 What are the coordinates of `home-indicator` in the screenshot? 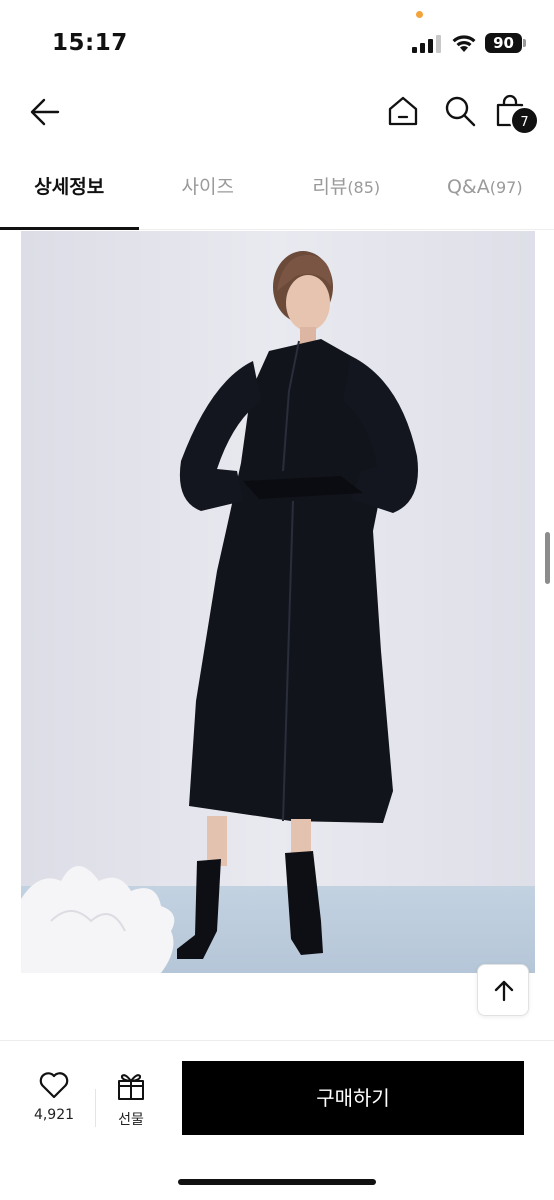 It's located at (277, 1182).